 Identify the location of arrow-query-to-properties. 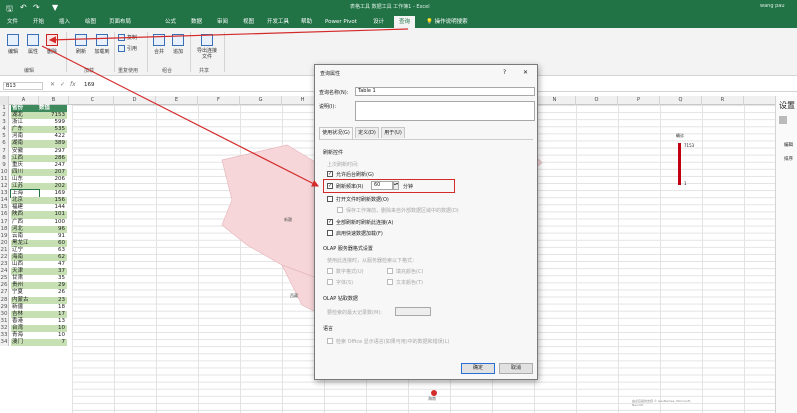
(228, 36).